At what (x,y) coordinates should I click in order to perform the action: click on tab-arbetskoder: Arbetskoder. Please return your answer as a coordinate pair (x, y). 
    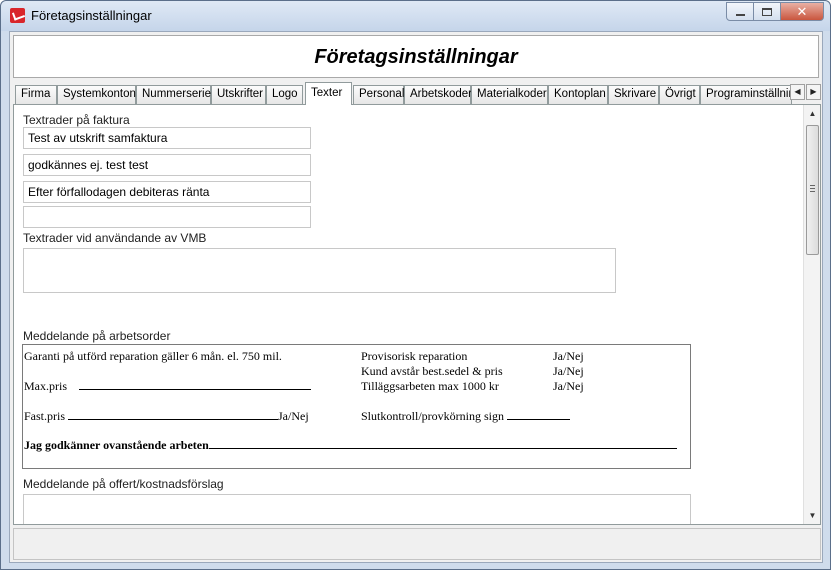
    Looking at the image, I should click on (438, 94).